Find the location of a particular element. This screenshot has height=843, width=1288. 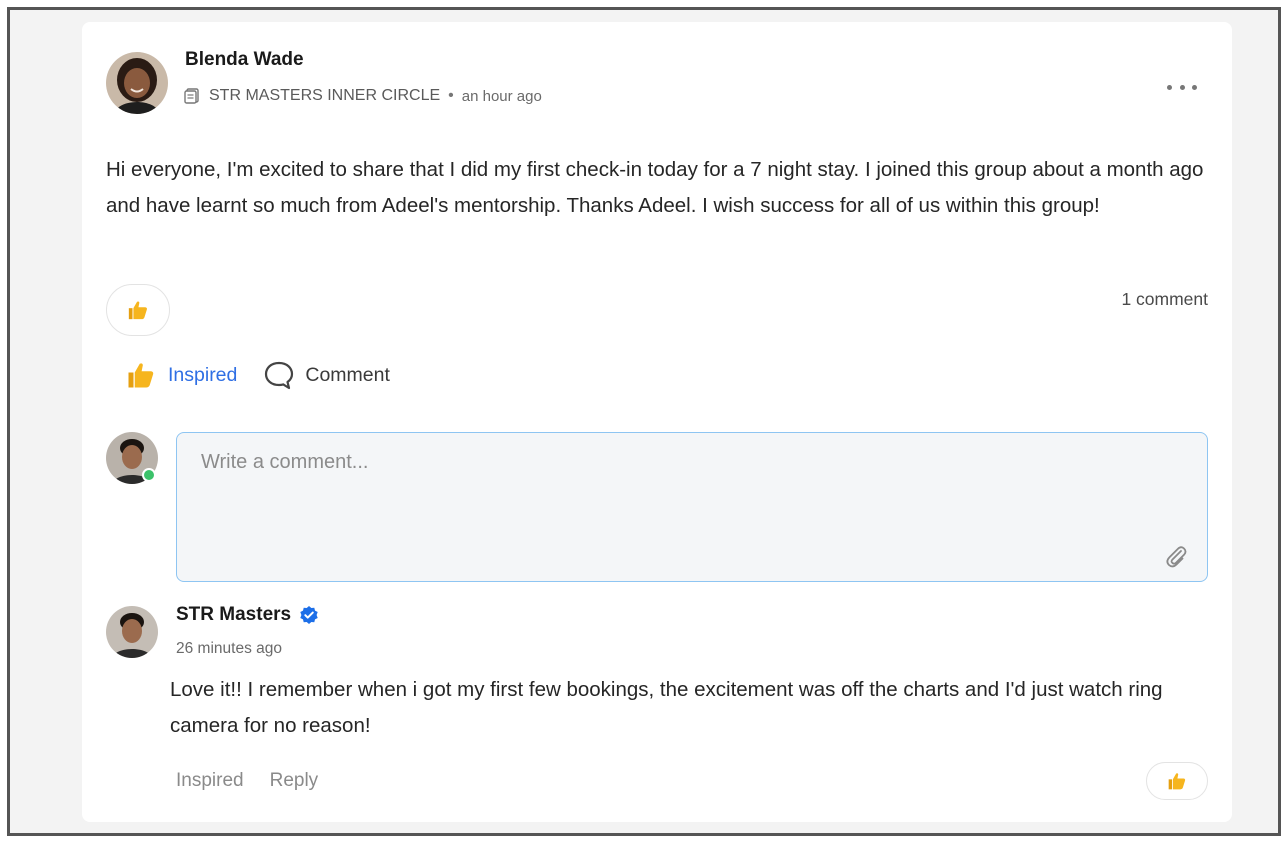

inspired-label: Inspired is located at coordinates (203, 374).